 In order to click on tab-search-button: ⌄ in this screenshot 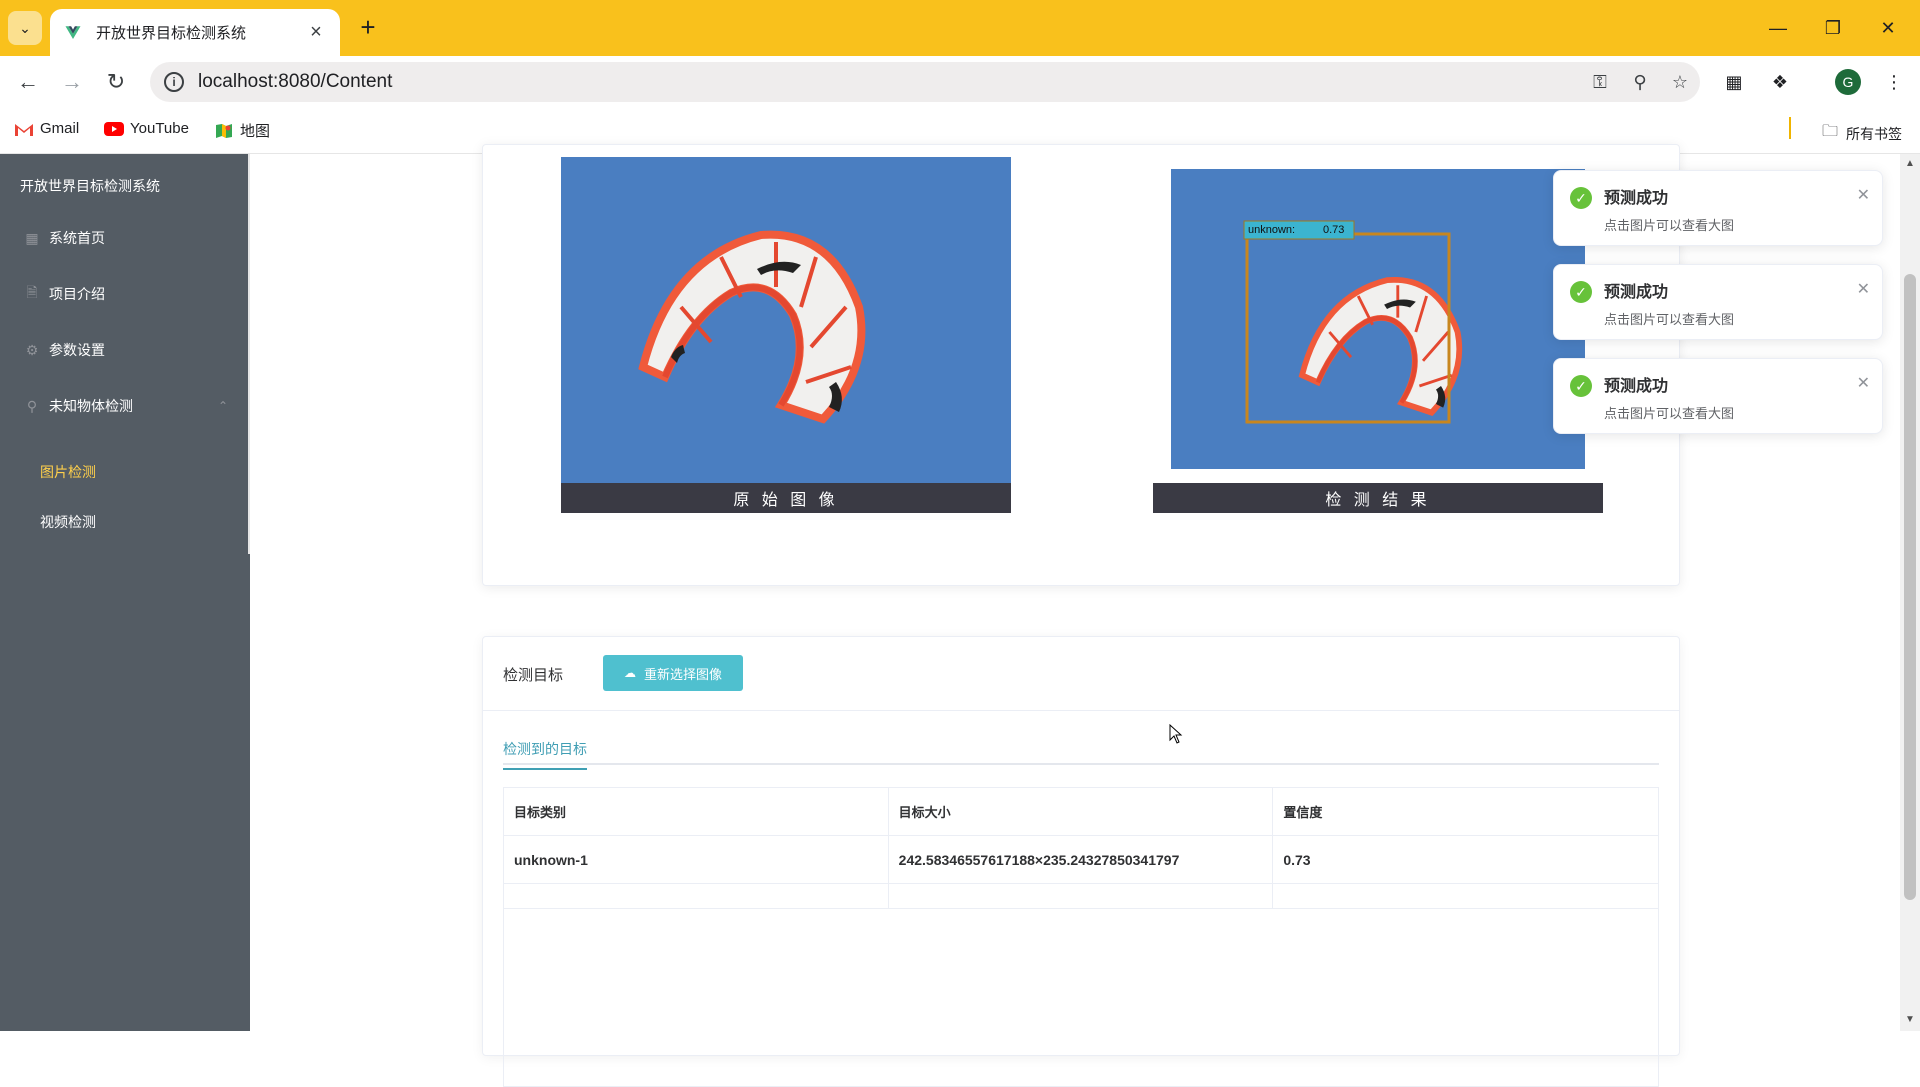, I will do `click(25, 28)`.